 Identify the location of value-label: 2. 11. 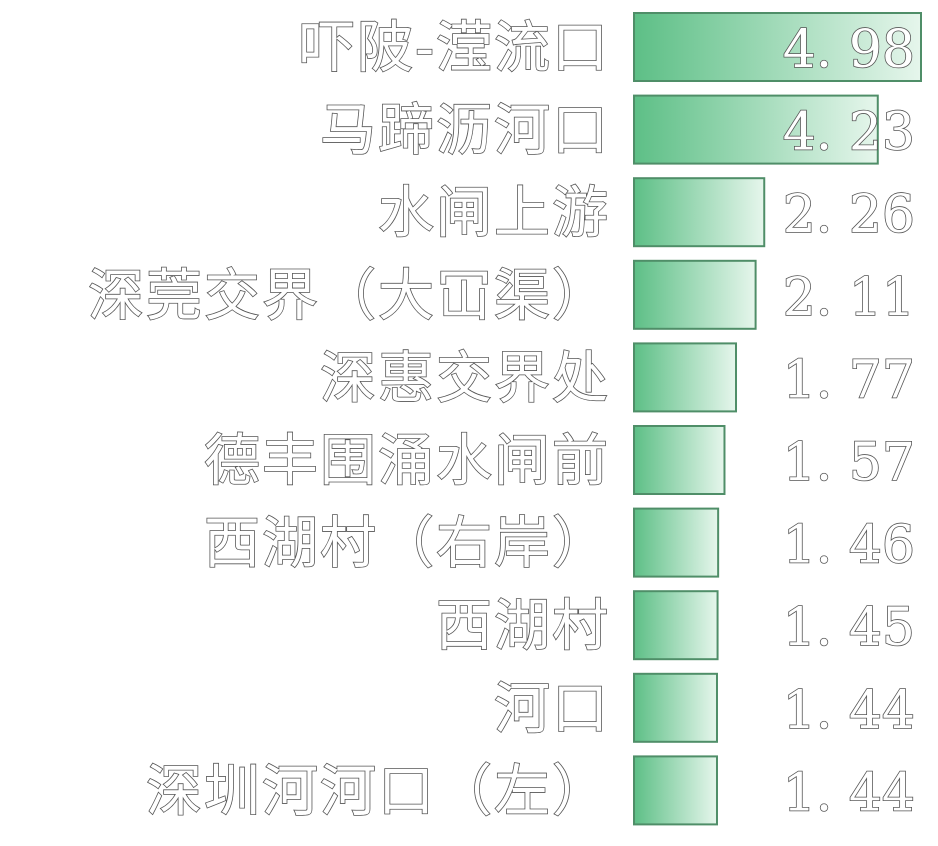
(849, 298).